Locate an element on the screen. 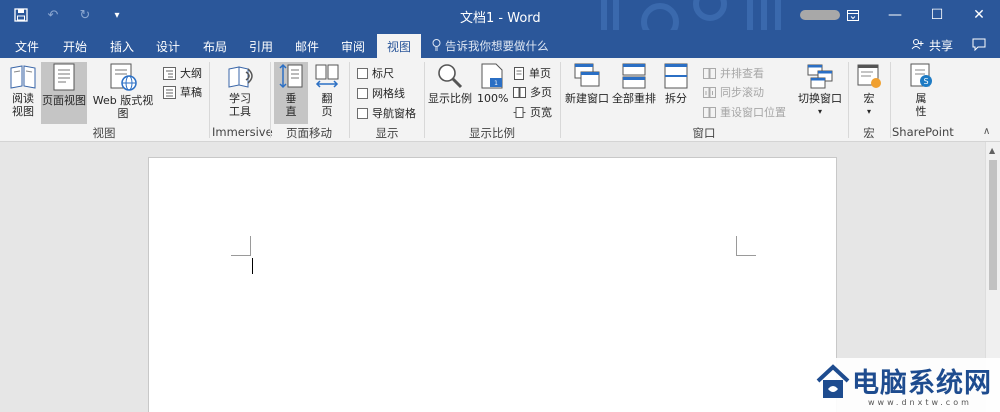  magnifier-icon is located at coordinates (450, 76).